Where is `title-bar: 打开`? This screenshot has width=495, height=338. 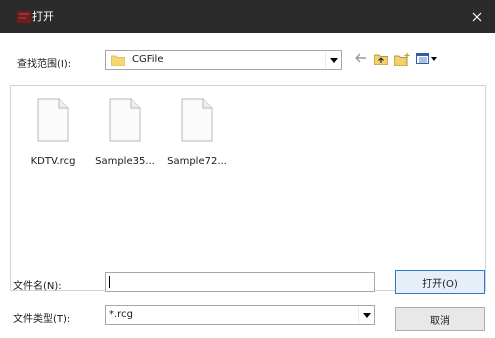
title-bar: 打开 is located at coordinates (247, 16).